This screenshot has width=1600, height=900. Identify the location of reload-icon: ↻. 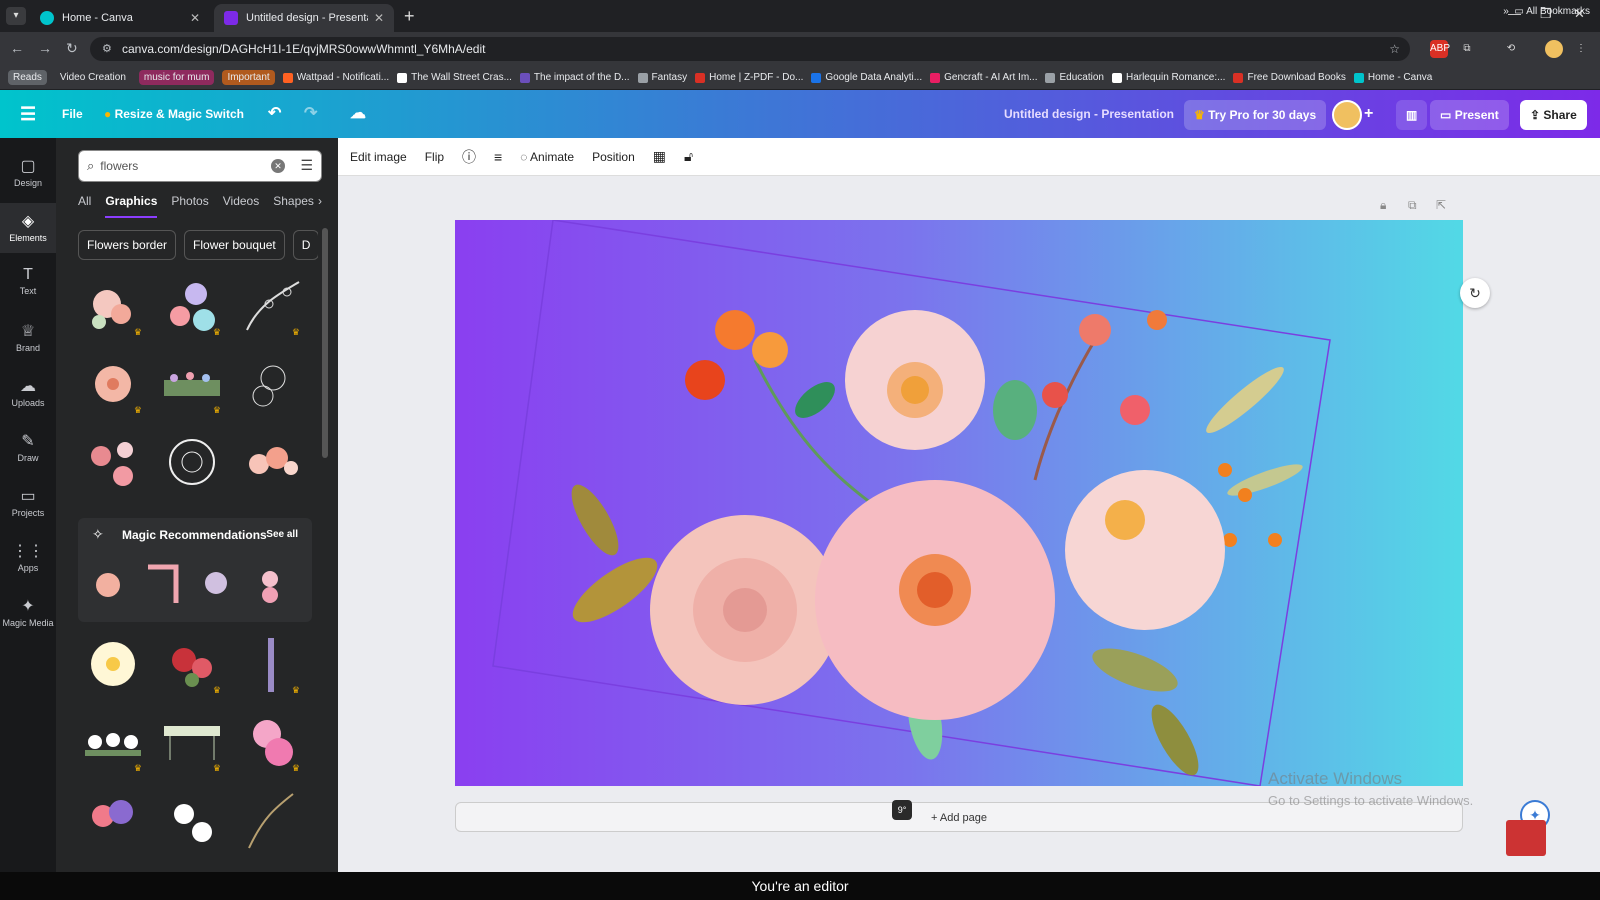
(72, 48).